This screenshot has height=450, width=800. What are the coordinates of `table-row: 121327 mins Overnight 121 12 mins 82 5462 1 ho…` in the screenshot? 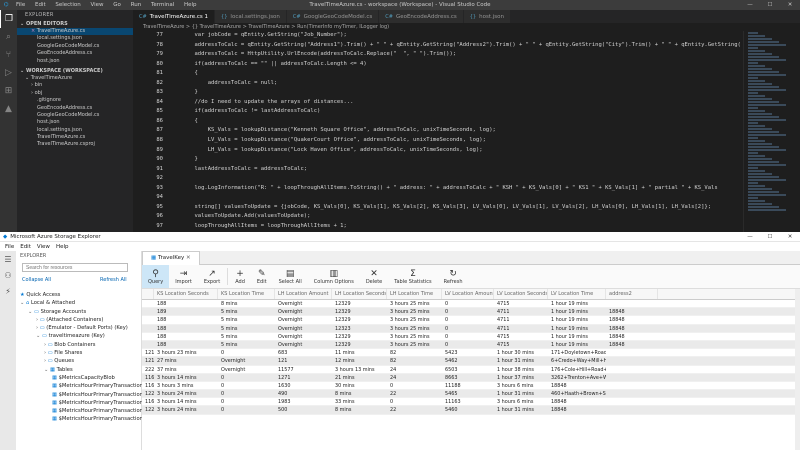 It's located at (471, 361).